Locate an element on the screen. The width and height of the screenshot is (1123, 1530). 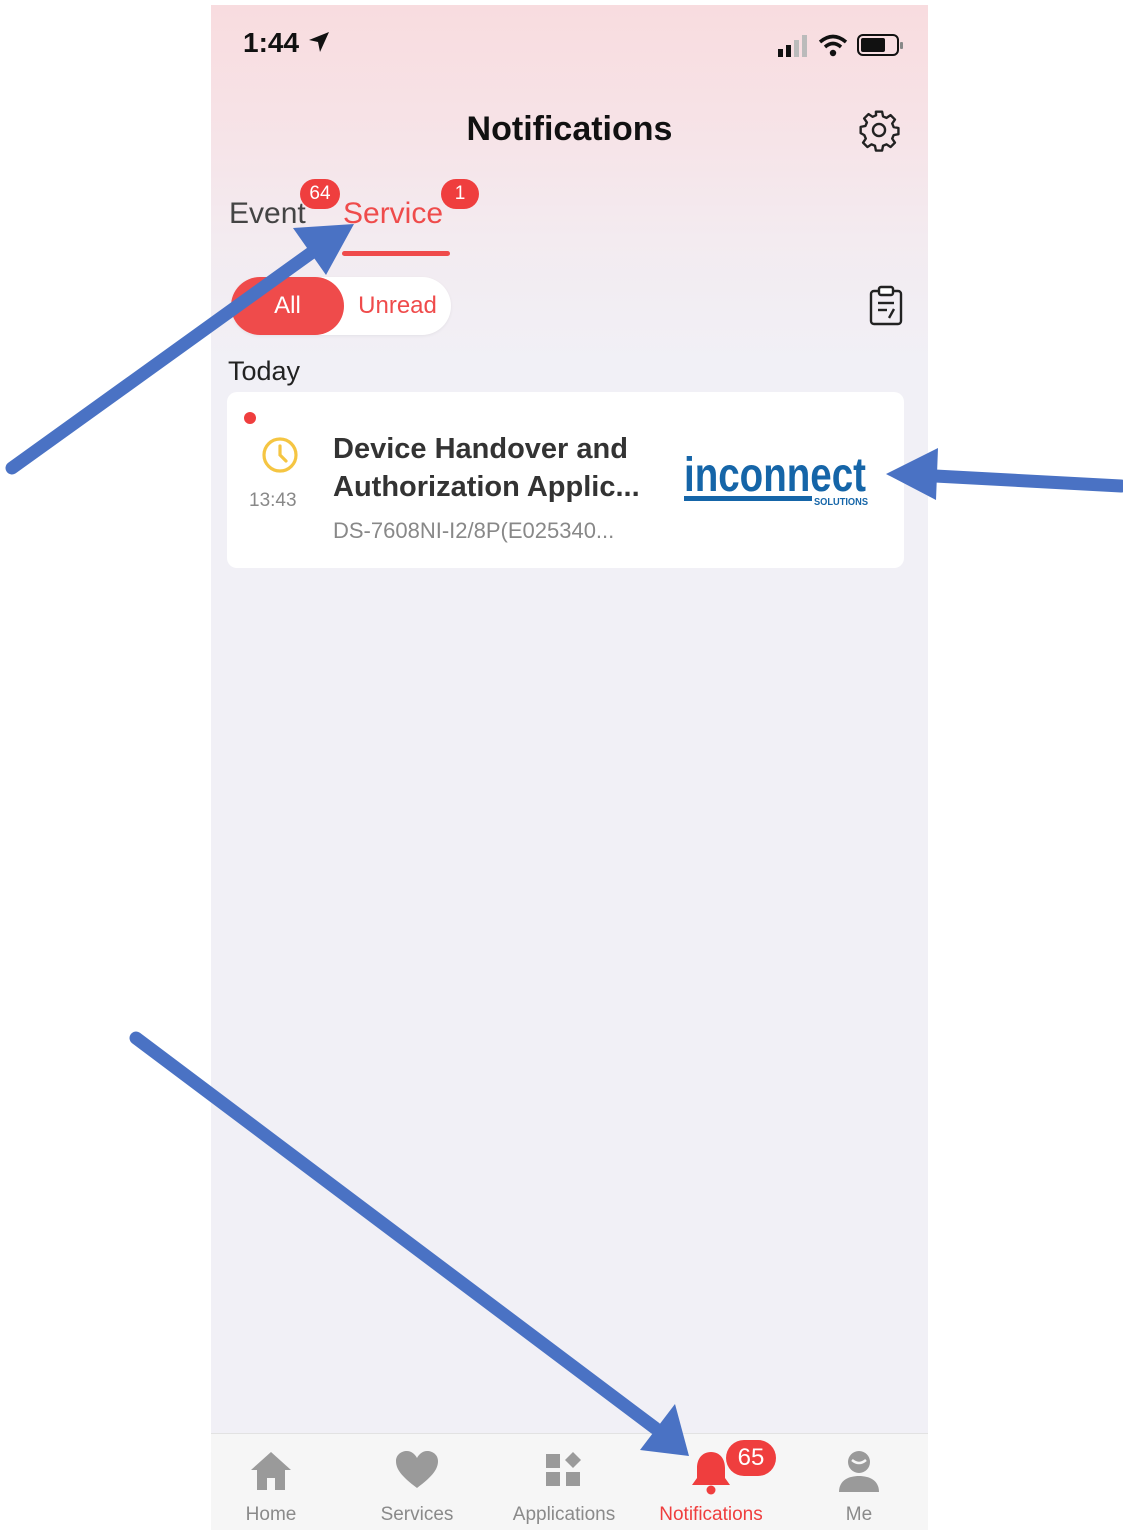
annotation-arrow-notifications is located at coordinates (409, 1243).